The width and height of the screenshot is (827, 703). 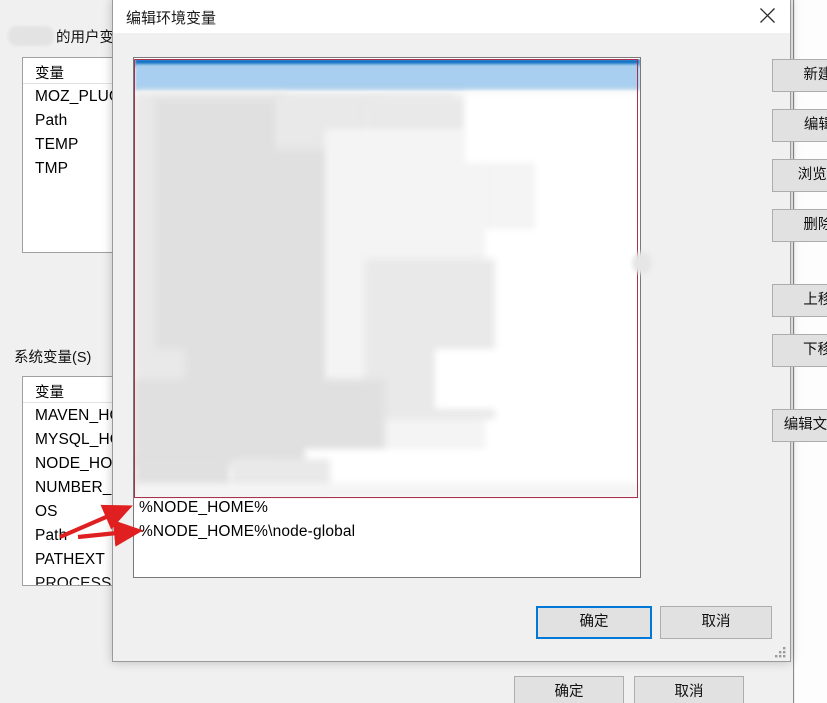 I want to click on list-item: PROCESSO, so click(x=79, y=580).